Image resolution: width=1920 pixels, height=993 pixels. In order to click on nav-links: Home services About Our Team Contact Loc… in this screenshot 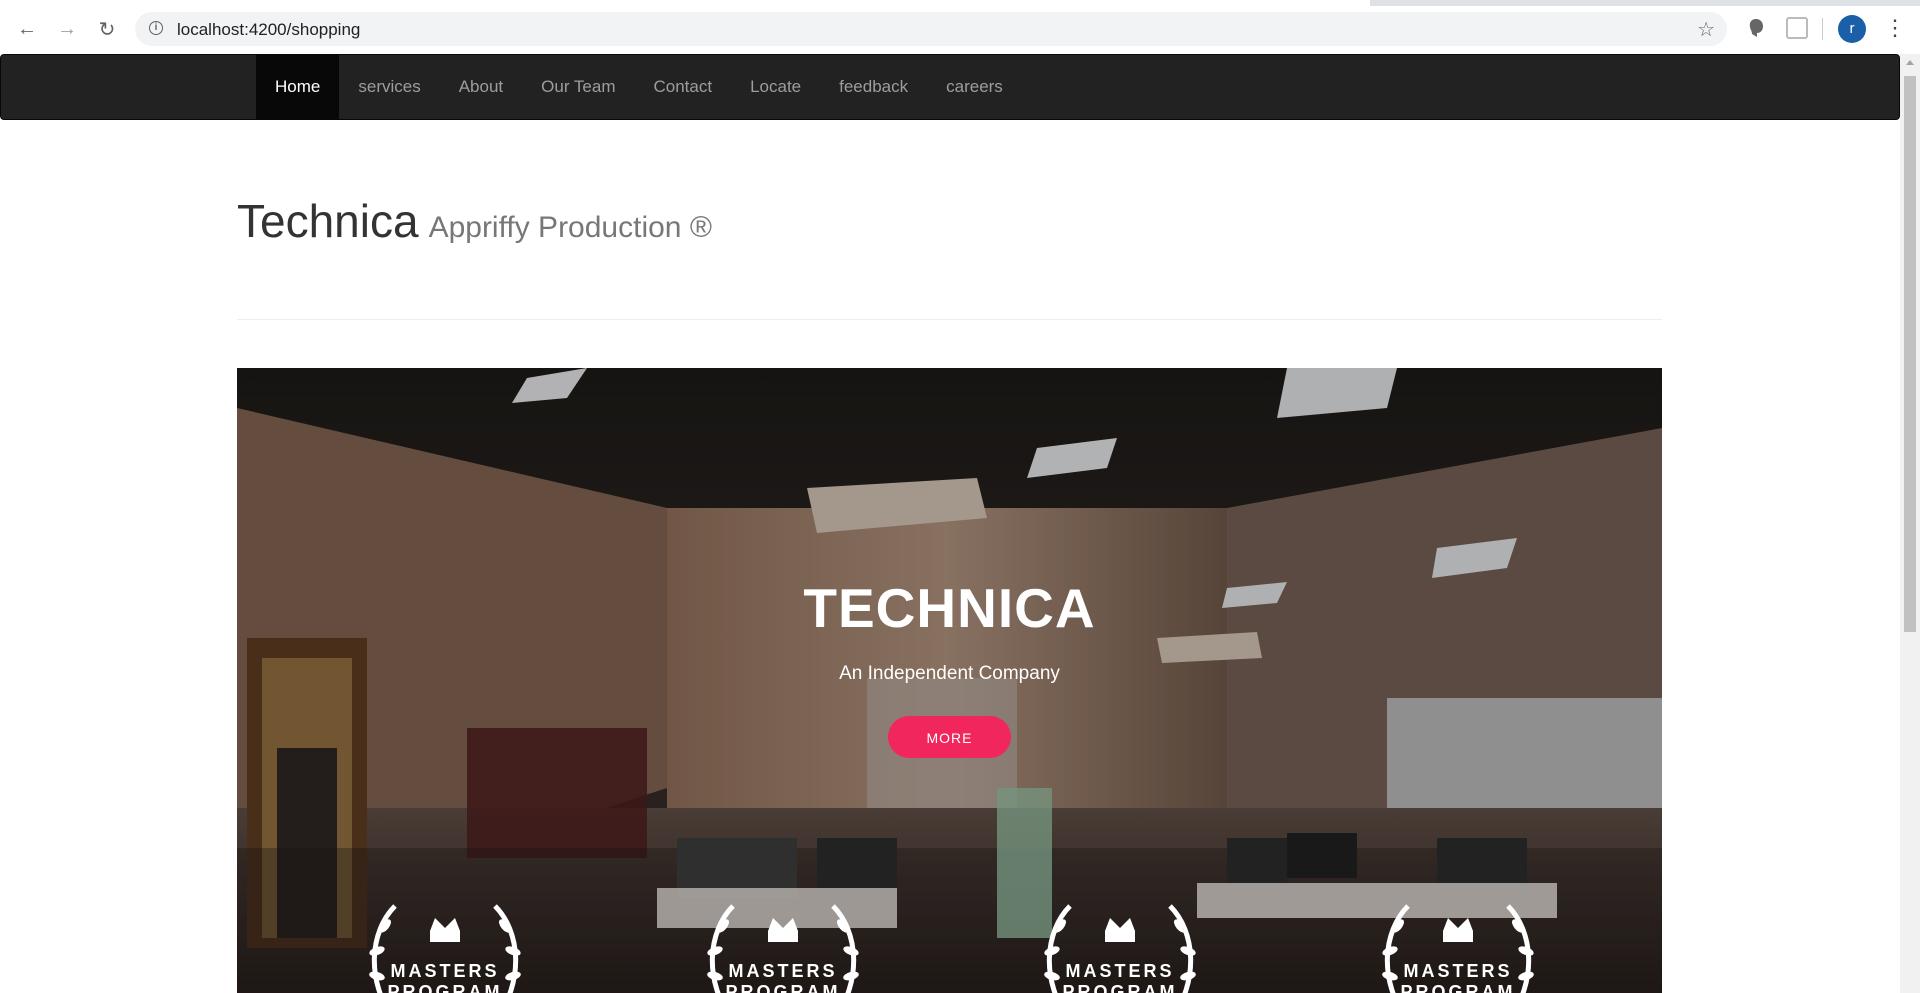, I will do `click(639, 87)`.